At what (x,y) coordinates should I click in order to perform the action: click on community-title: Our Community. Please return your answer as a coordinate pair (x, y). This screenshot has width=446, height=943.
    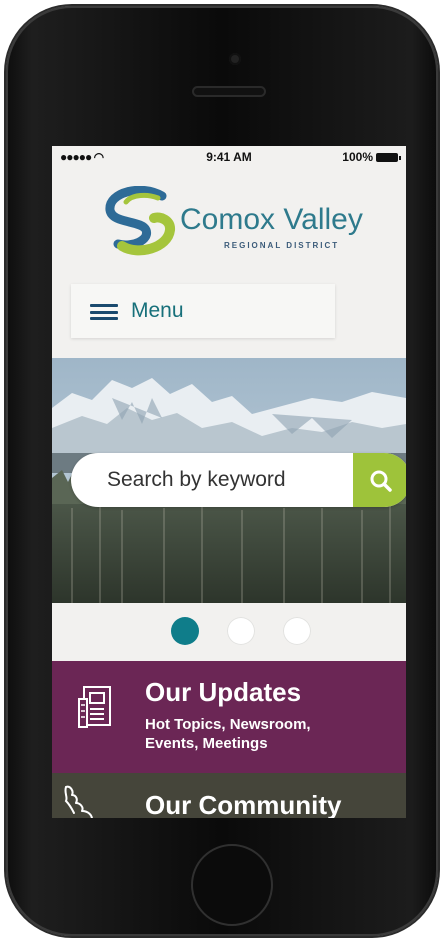
    Looking at the image, I should click on (243, 804).